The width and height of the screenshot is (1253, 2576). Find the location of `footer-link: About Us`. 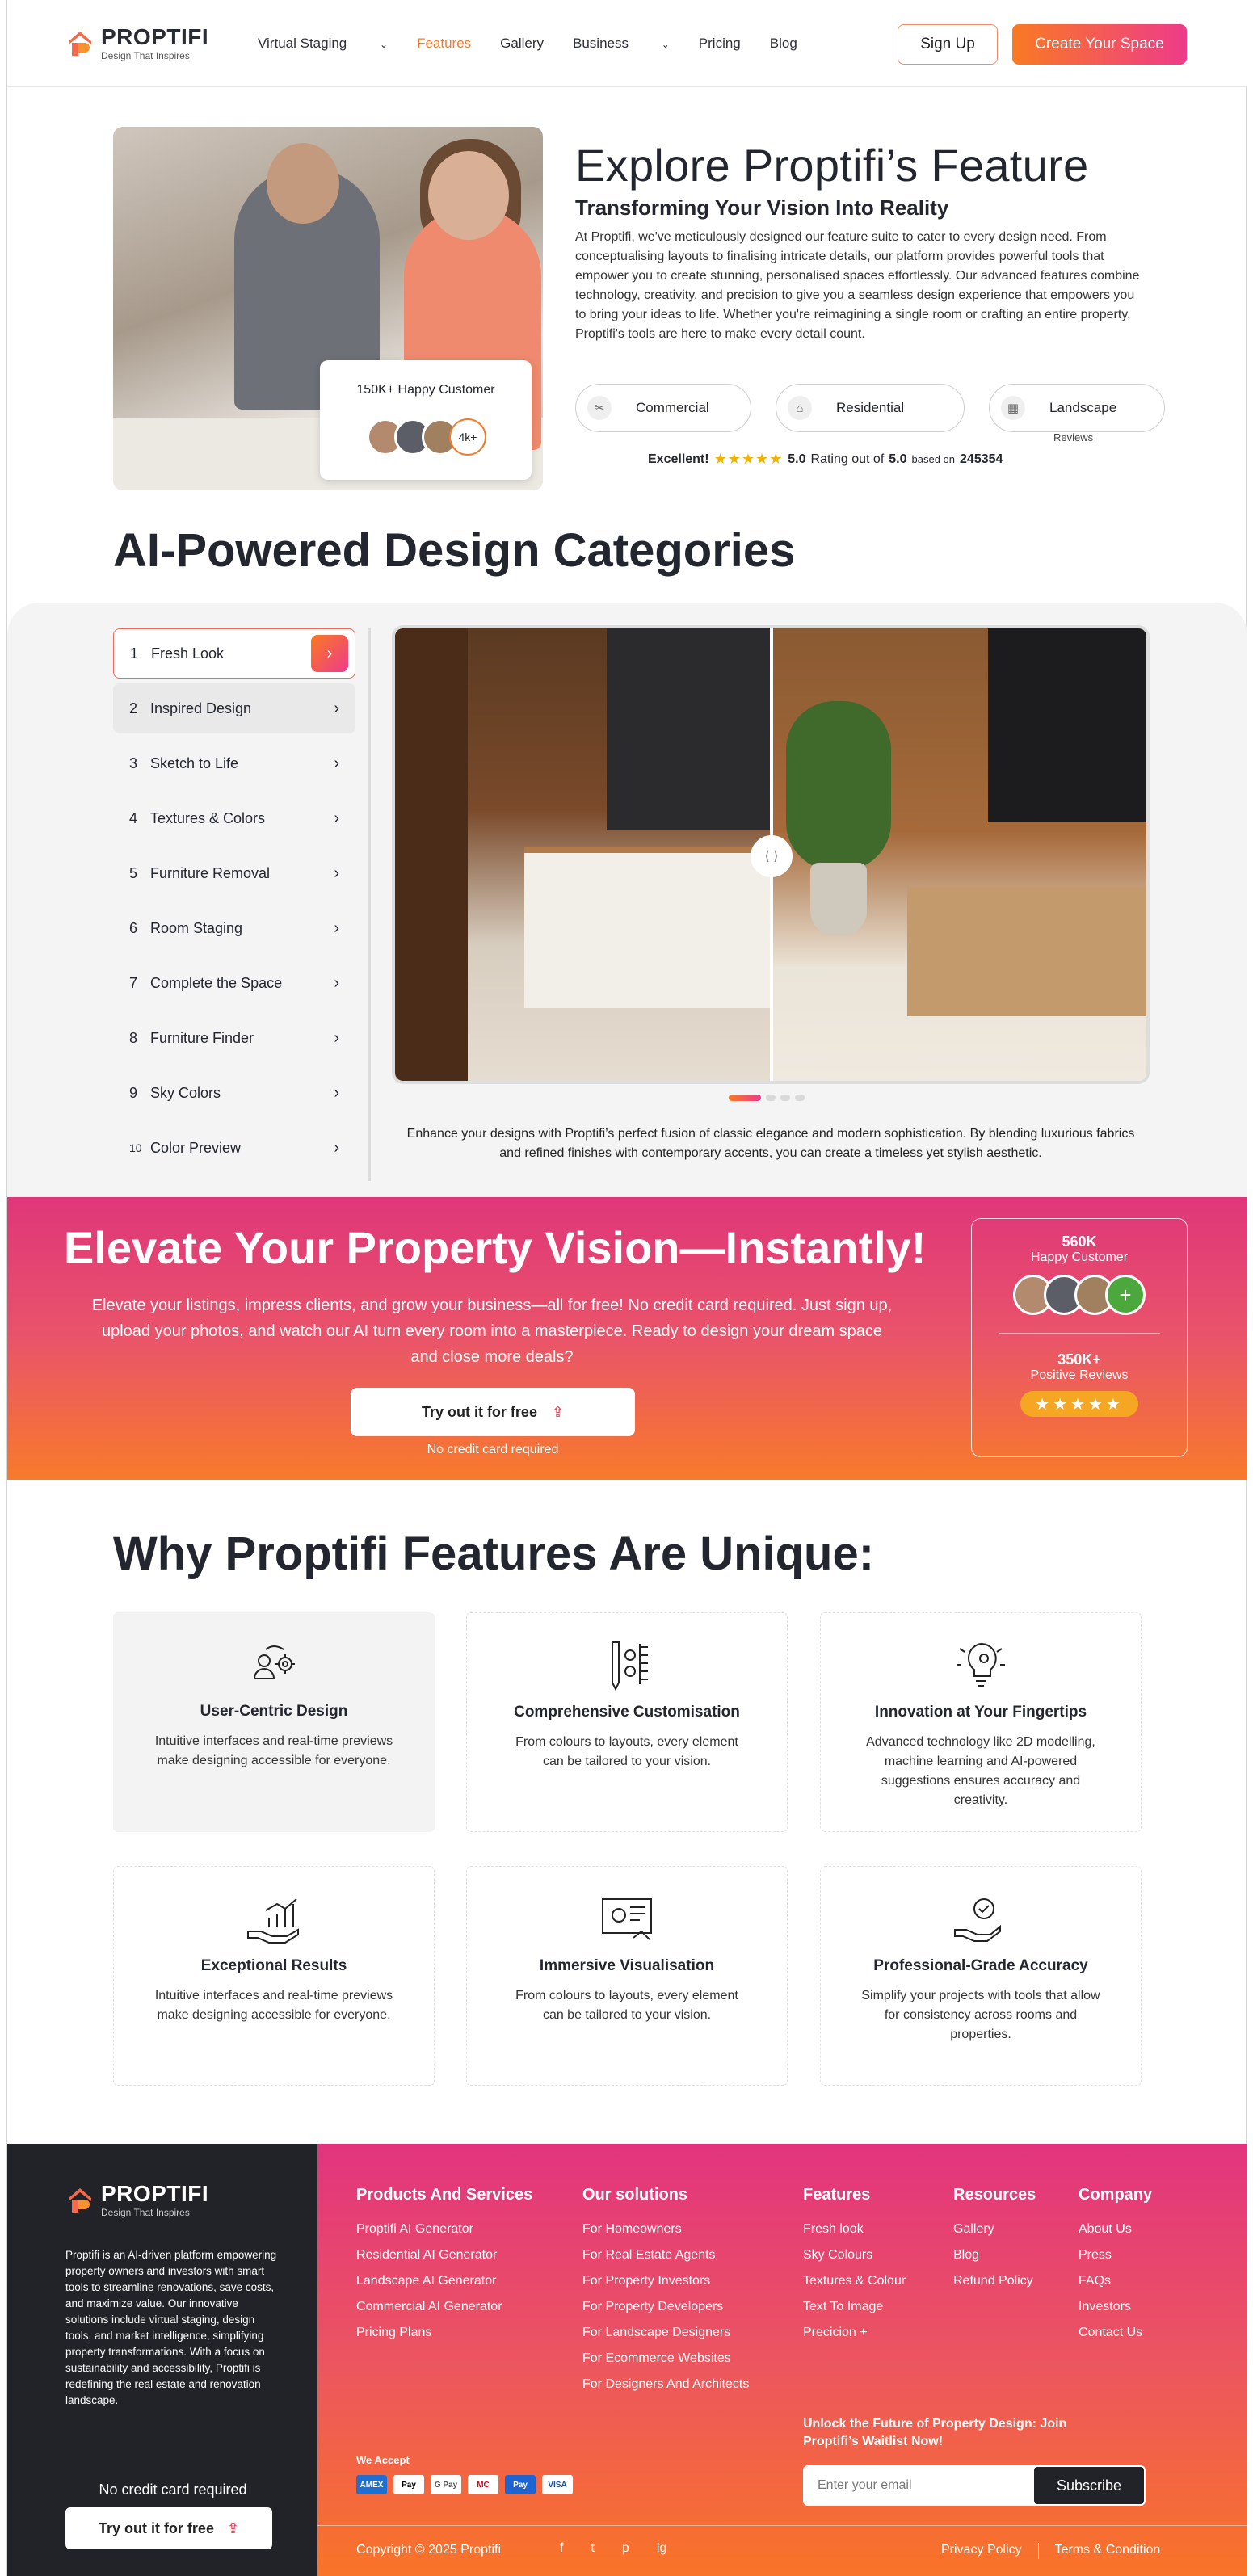

footer-link: About Us is located at coordinates (1115, 2229).